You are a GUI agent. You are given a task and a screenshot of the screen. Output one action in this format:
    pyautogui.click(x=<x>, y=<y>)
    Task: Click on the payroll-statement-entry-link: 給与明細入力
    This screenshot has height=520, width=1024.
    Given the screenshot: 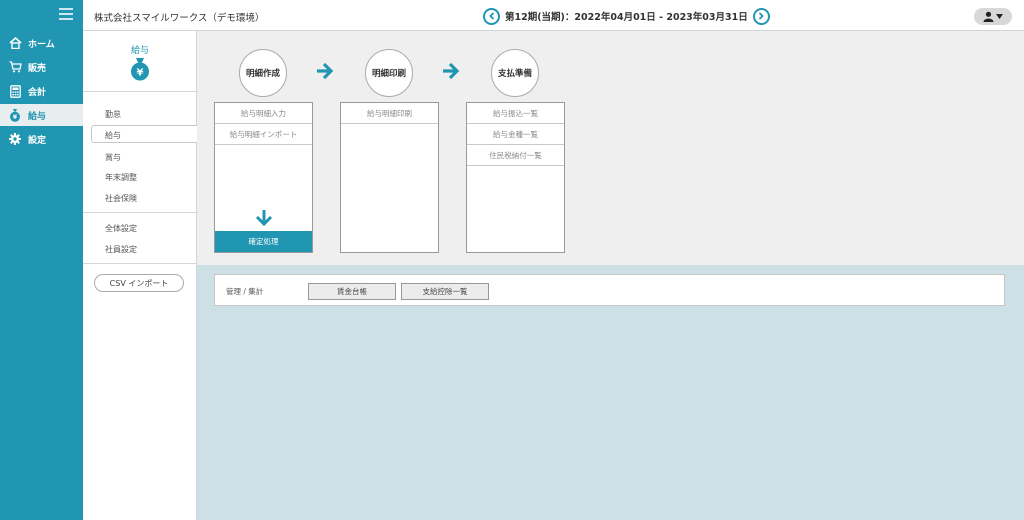 What is the action you would take?
    pyautogui.click(x=263, y=113)
    